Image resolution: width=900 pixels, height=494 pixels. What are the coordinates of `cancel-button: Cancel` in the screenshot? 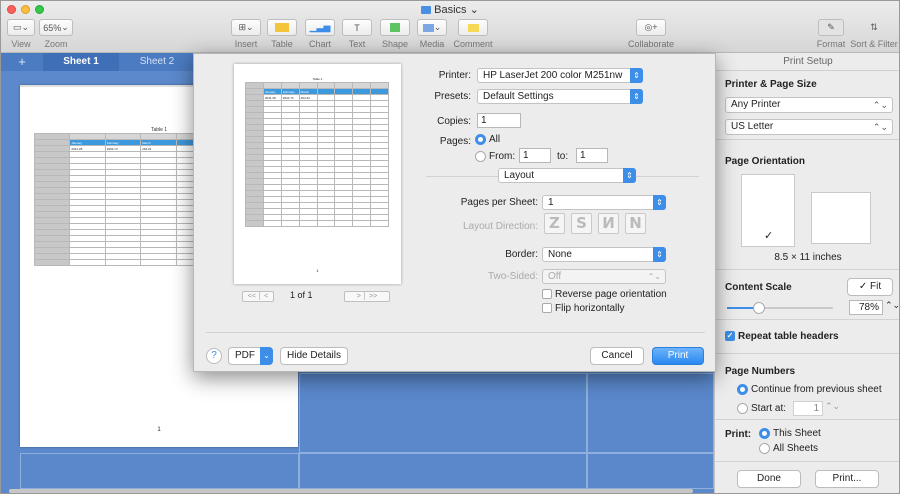 It's located at (617, 356).